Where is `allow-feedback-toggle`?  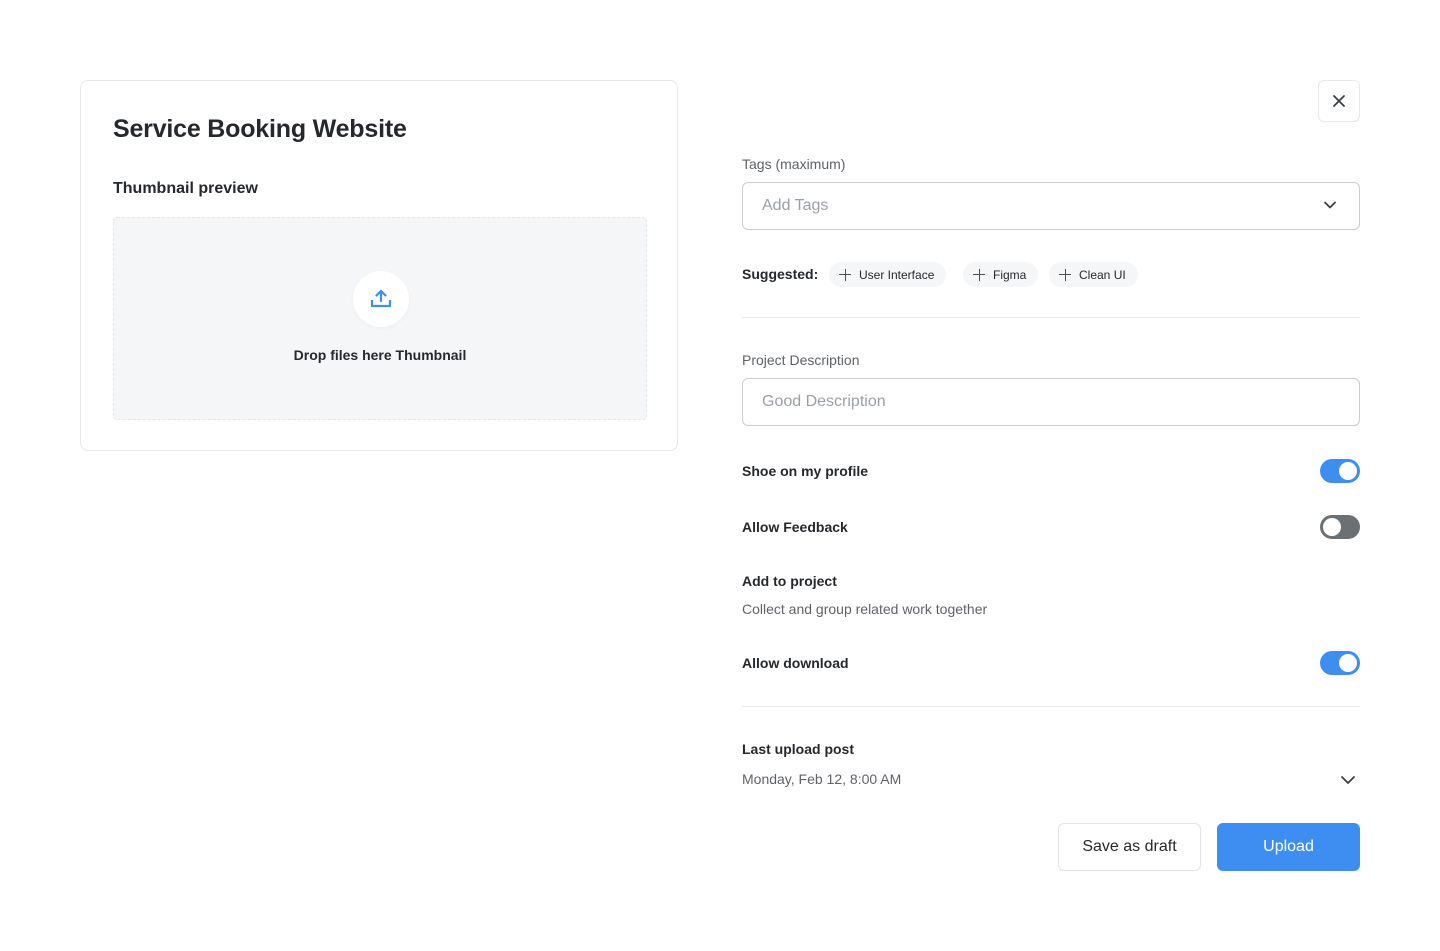 allow-feedback-toggle is located at coordinates (1340, 527).